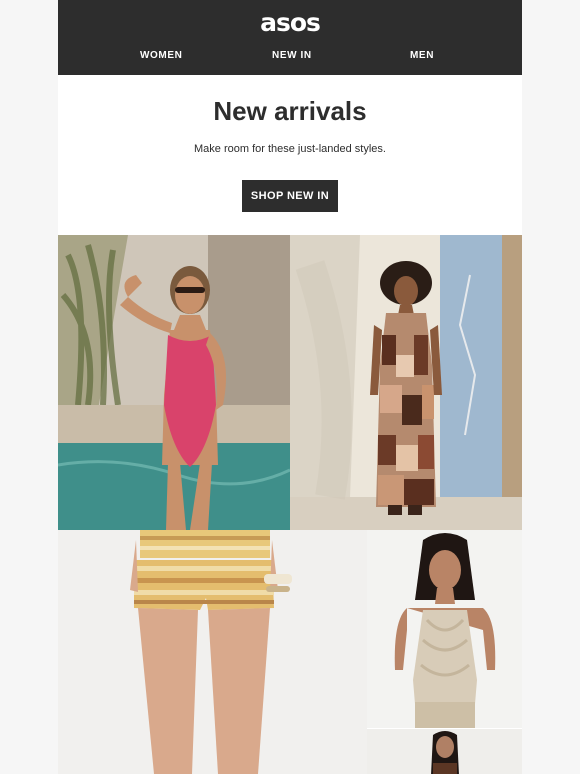  Describe the element at coordinates (444, 751) in the screenshot. I see `brown-outfit-photo` at that location.